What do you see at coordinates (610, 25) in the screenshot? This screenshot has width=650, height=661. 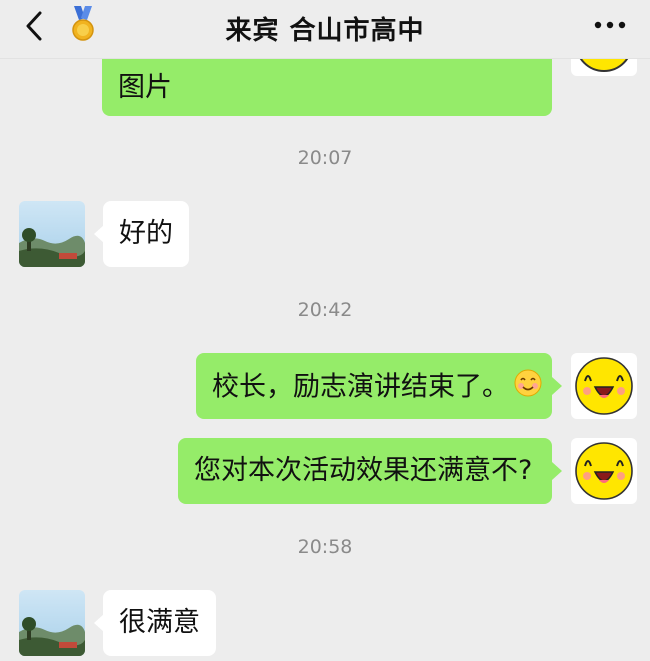 I see `more-dots-icon` at bounding box center [610, 25].